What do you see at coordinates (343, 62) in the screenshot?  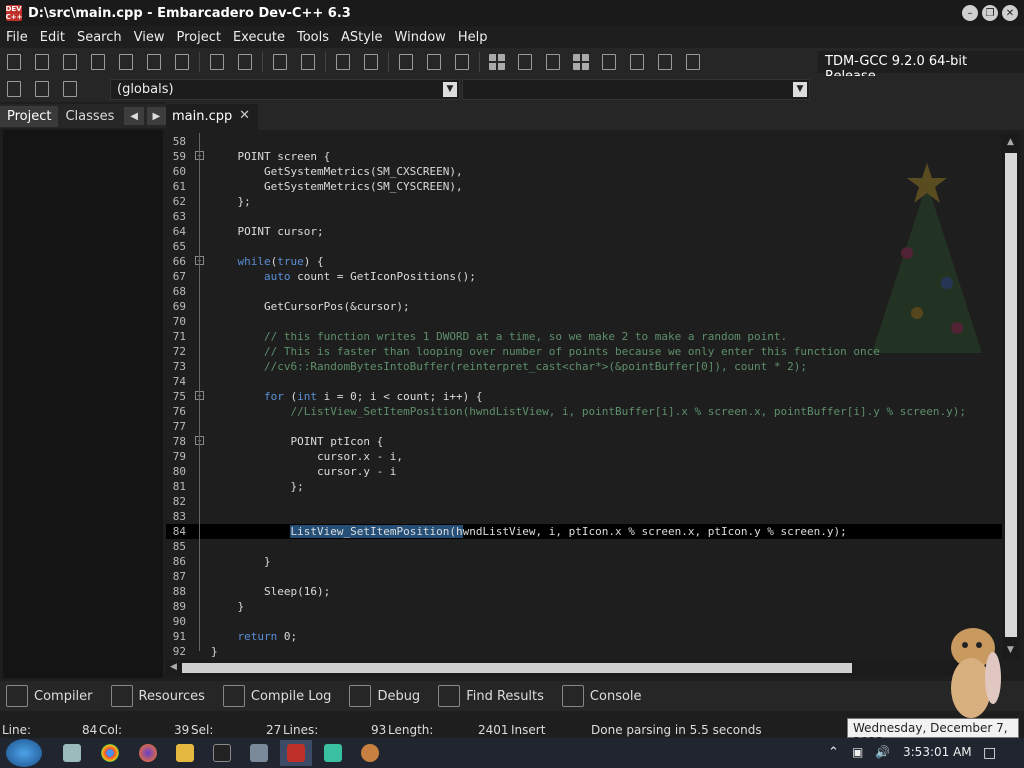 I see `undo-icon` at bounding box center [343, 62].